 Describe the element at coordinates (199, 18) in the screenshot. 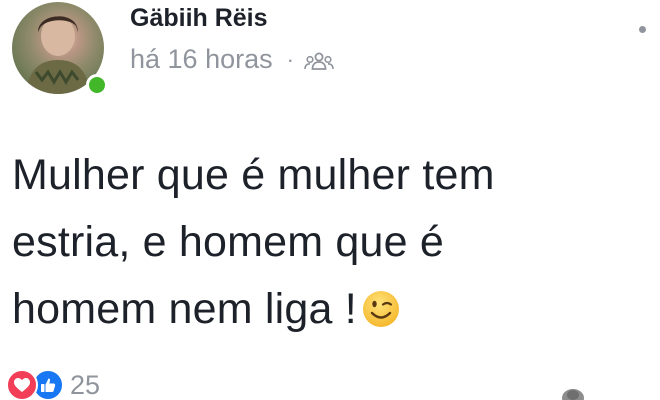

I see `author-name: Gäbiih Rëis` at that location.